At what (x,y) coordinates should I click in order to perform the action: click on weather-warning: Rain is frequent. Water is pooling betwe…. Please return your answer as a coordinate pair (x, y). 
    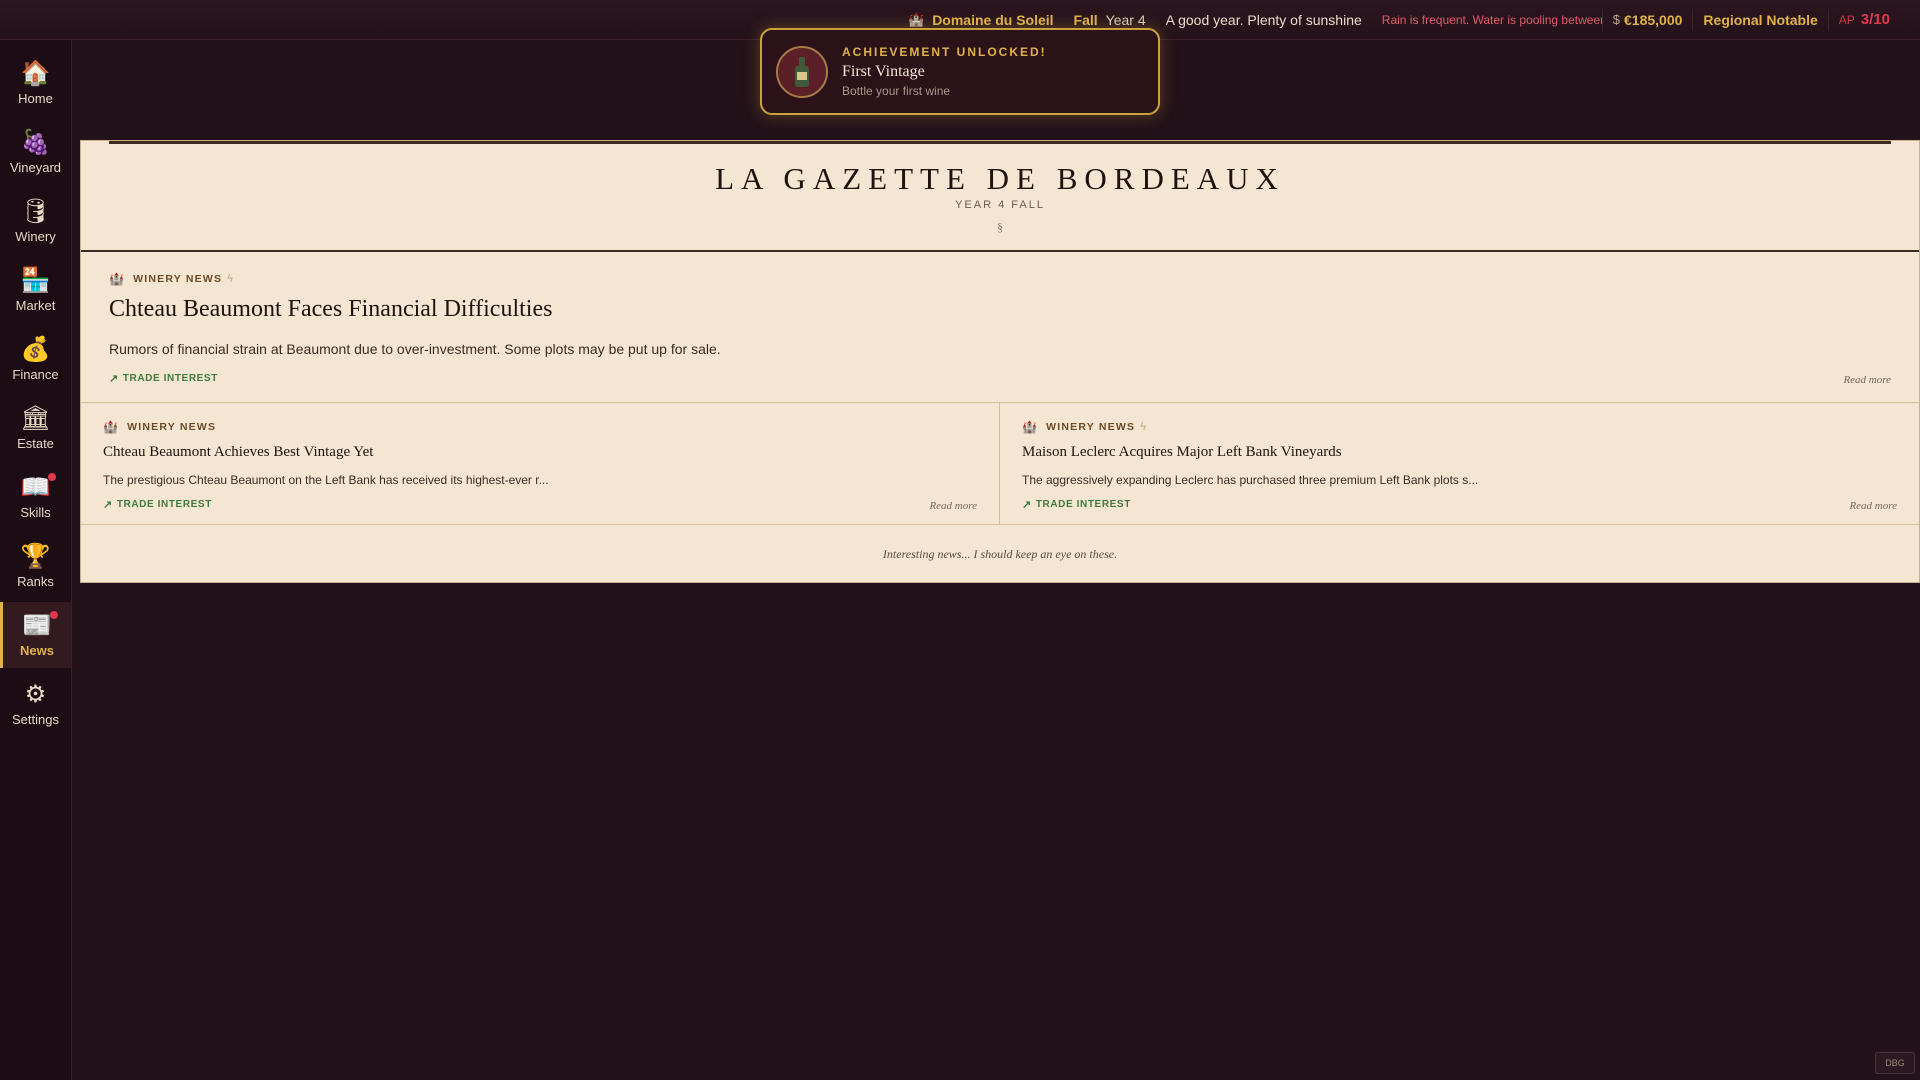
    Looking at the image, I should click on (1491, 19).